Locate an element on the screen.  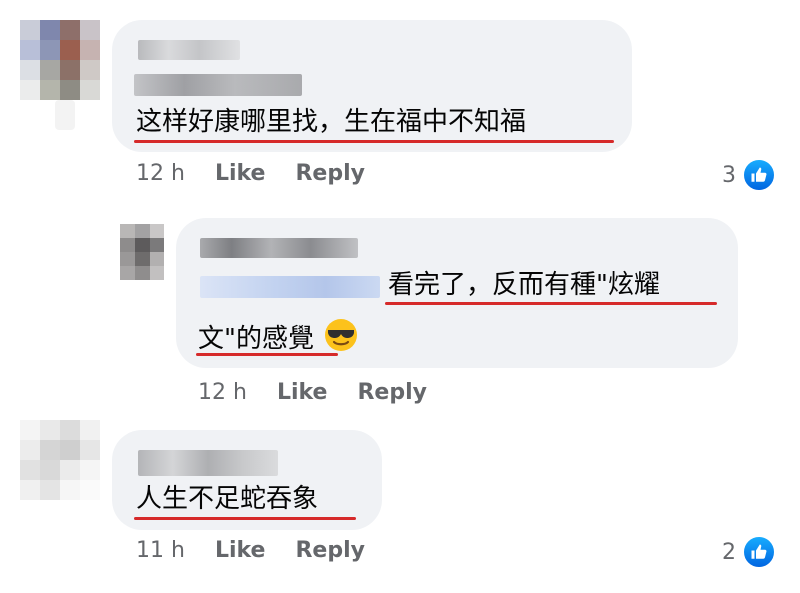
comment-text: 这样好康哪里找，生在福中不知福 is located at coordinates (331, 122).